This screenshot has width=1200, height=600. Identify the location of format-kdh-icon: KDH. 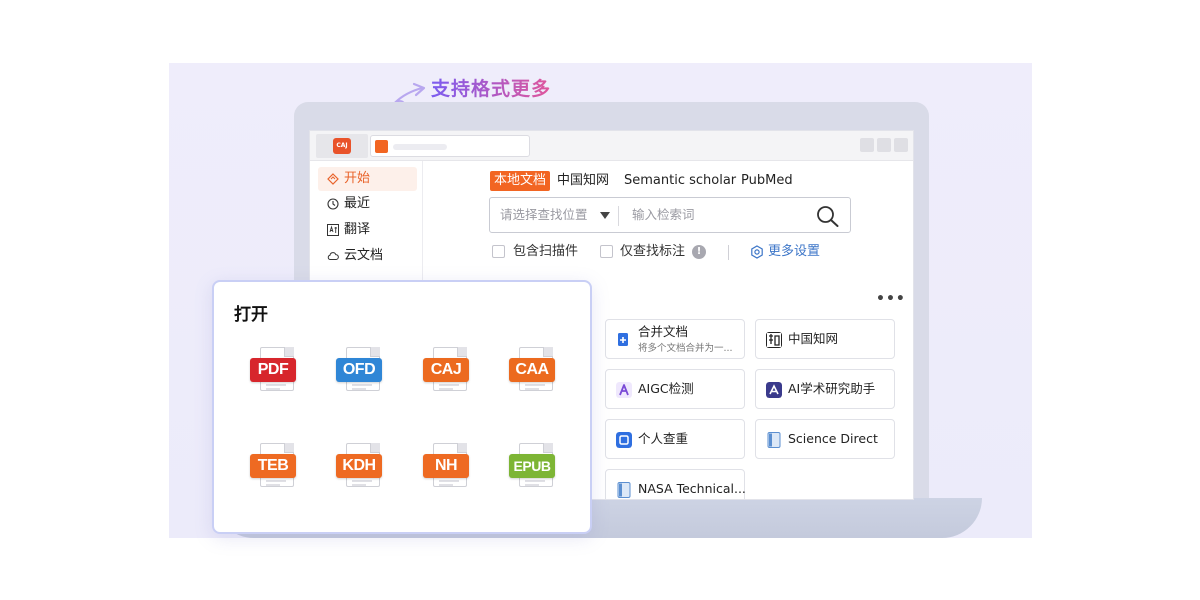
(364, 469).